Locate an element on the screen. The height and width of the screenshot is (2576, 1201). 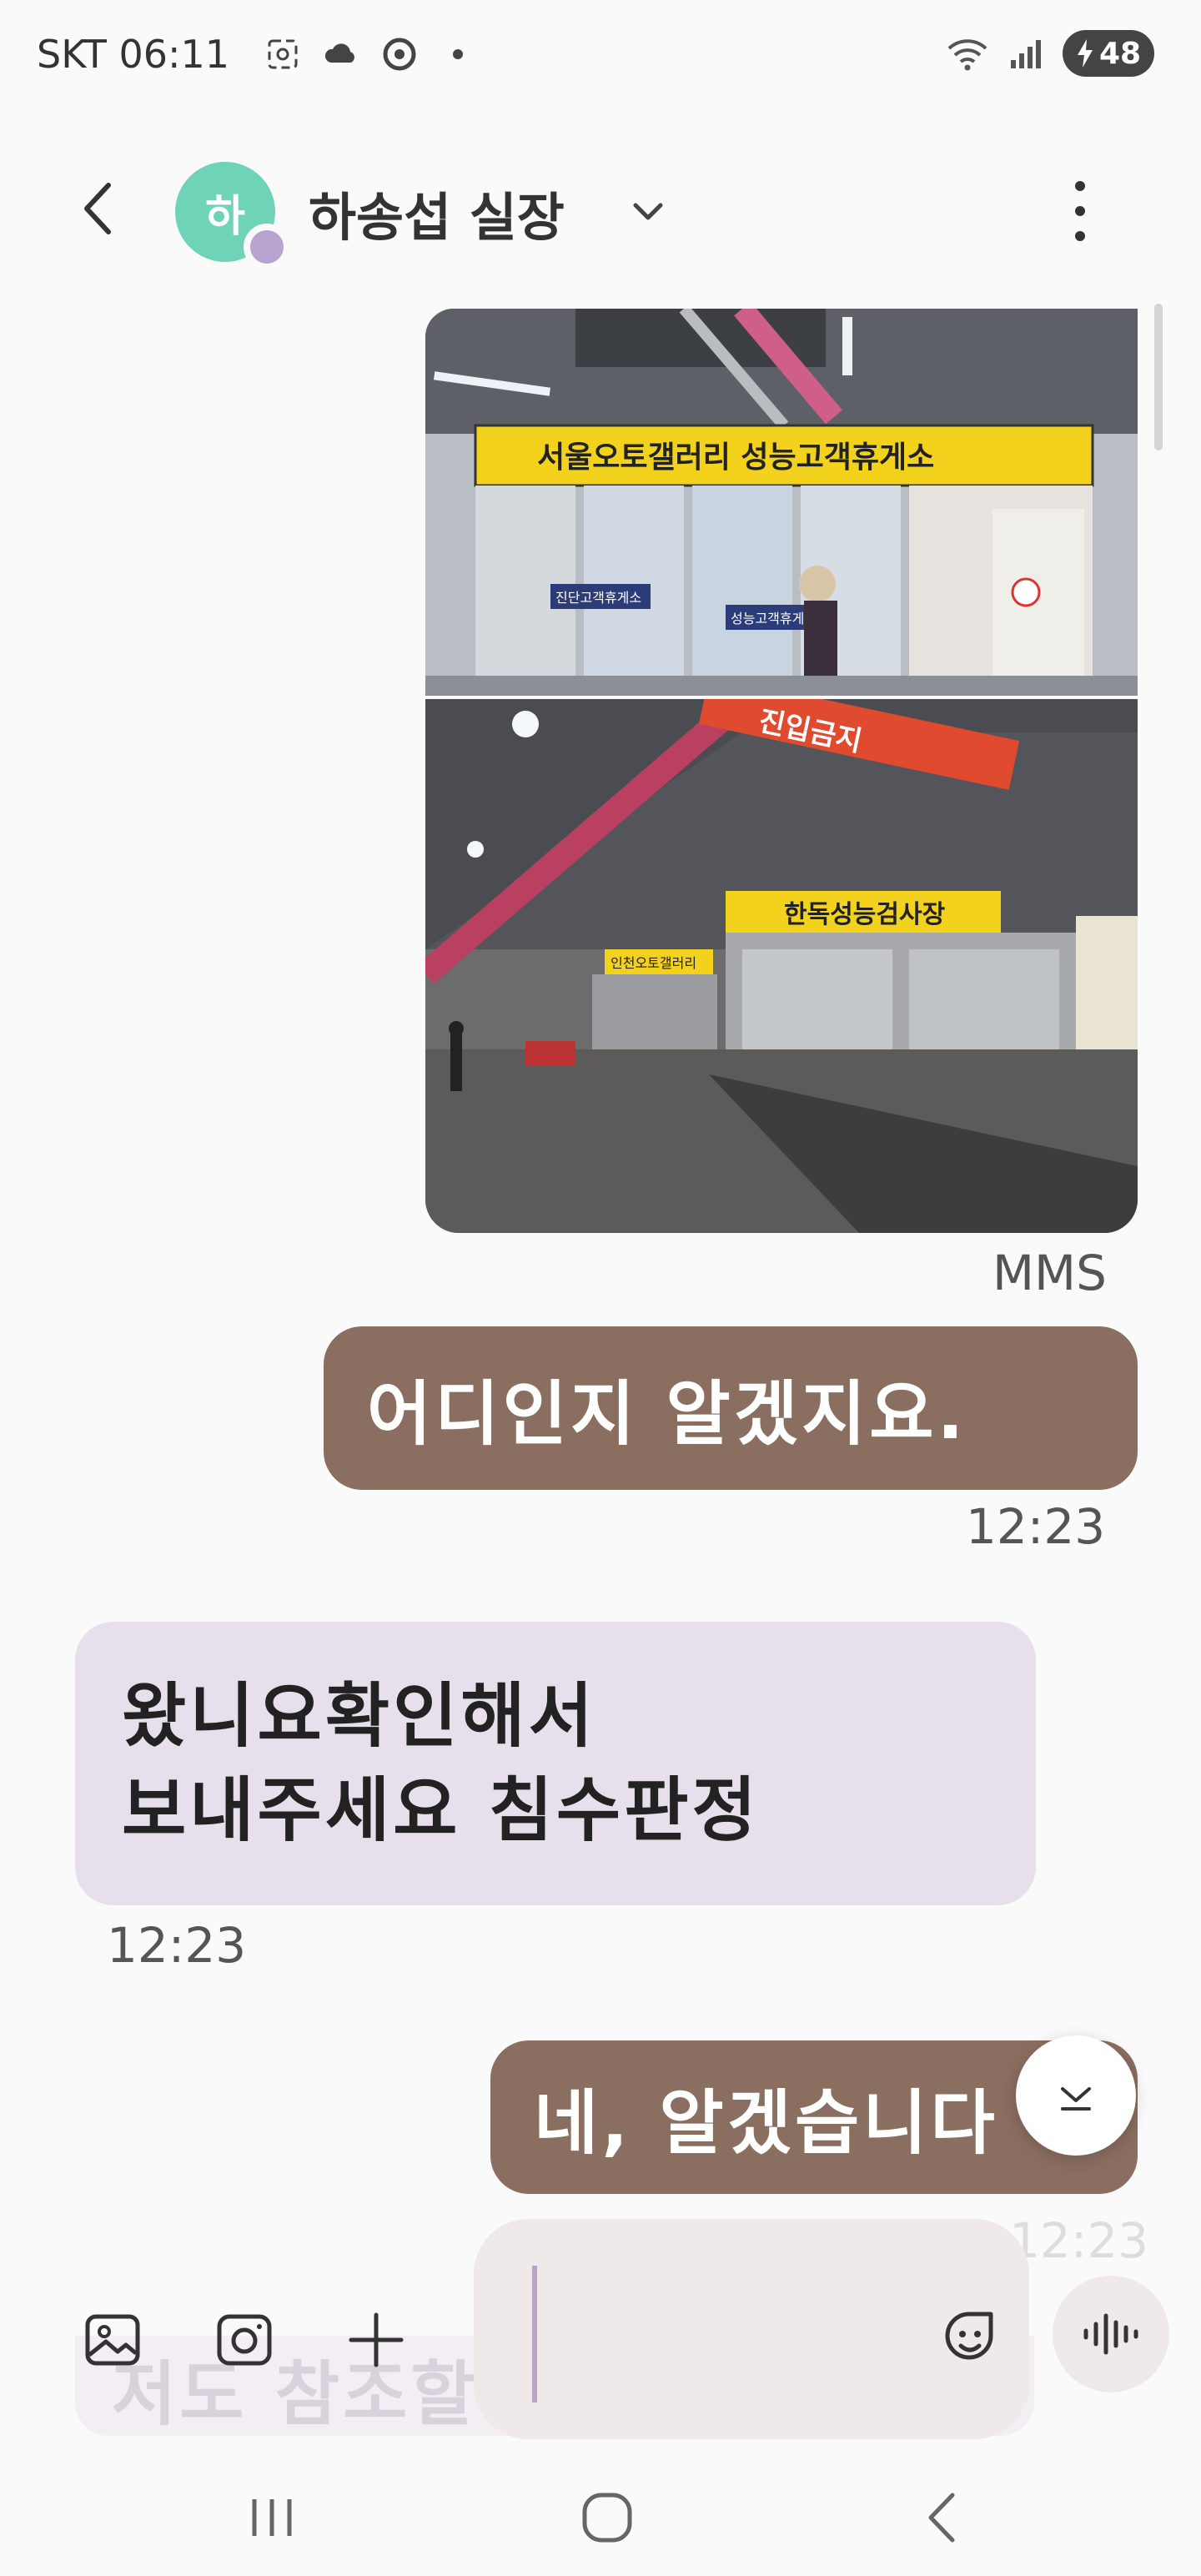
camera-icon is located at coordinates (245, 2340).